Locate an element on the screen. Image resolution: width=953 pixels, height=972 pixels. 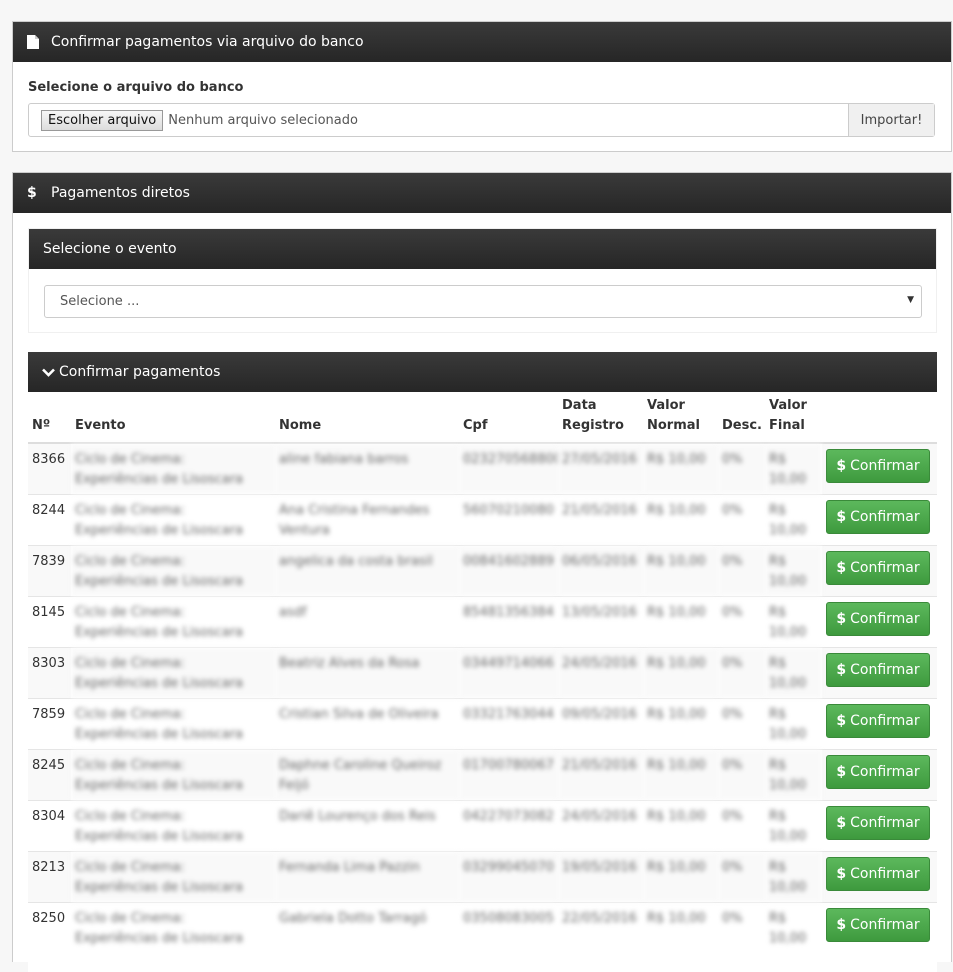
no-file-text: Nenhum arquivo selecionado is located at coordinates (263, 120).